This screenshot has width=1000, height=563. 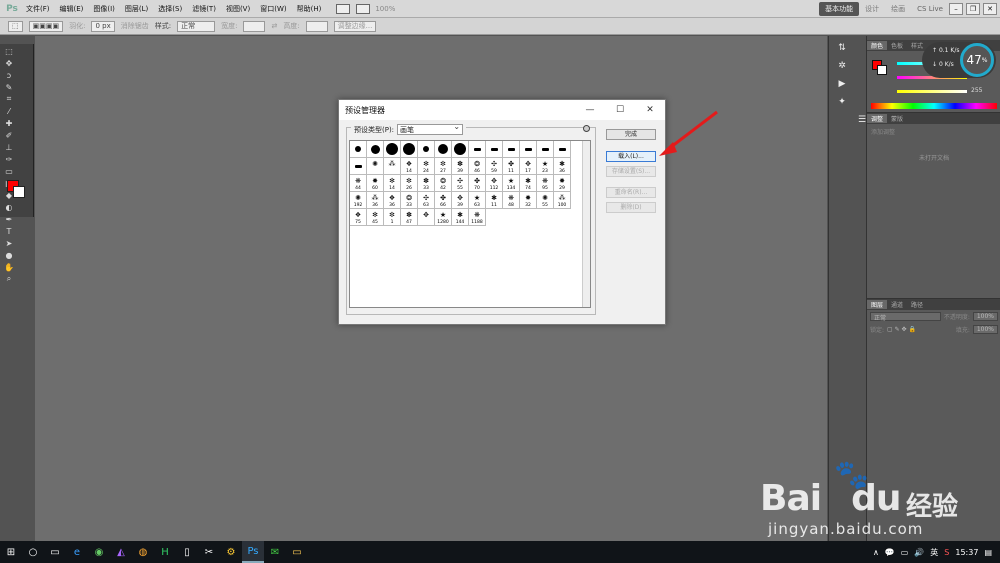 I want to click on dialog-maximize-icon: ☐, so click(x=620, y=110).